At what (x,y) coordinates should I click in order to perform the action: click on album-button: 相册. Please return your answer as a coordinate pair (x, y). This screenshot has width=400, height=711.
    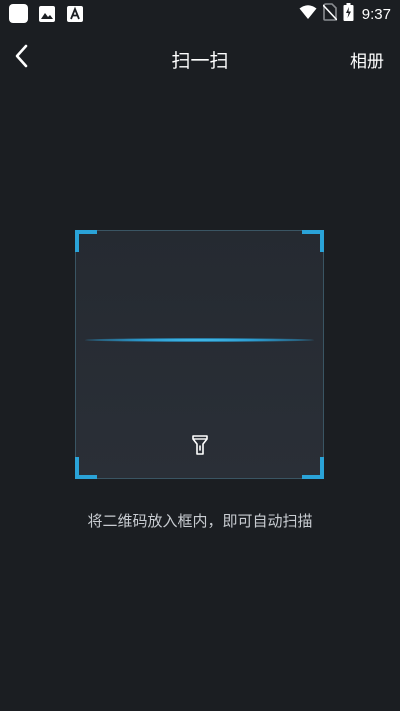
    Looking at the image, I should click on (367, 59).